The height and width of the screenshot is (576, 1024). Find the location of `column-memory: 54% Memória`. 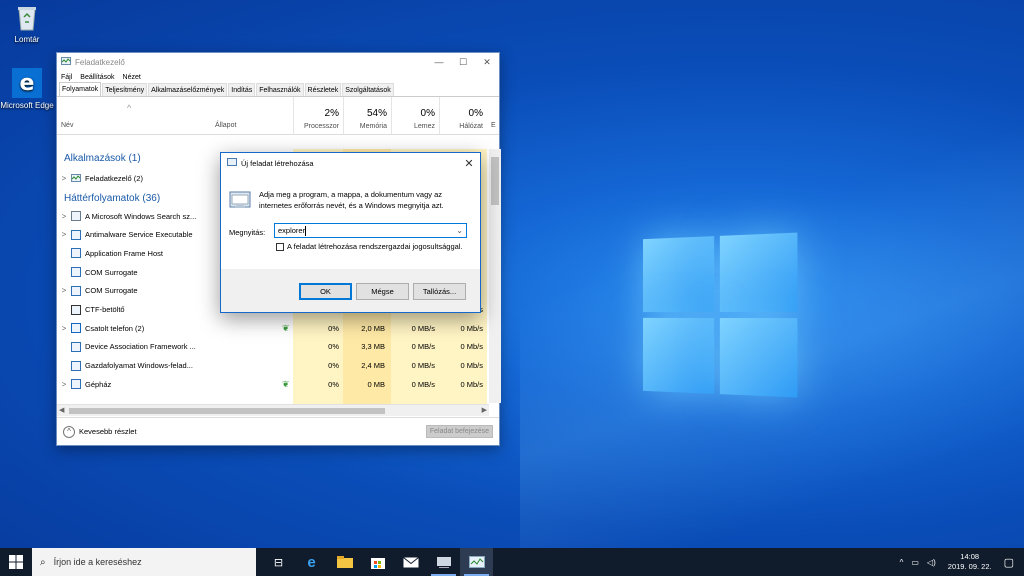

column-memory: 54% Memória is located at coordinates (367, 116).